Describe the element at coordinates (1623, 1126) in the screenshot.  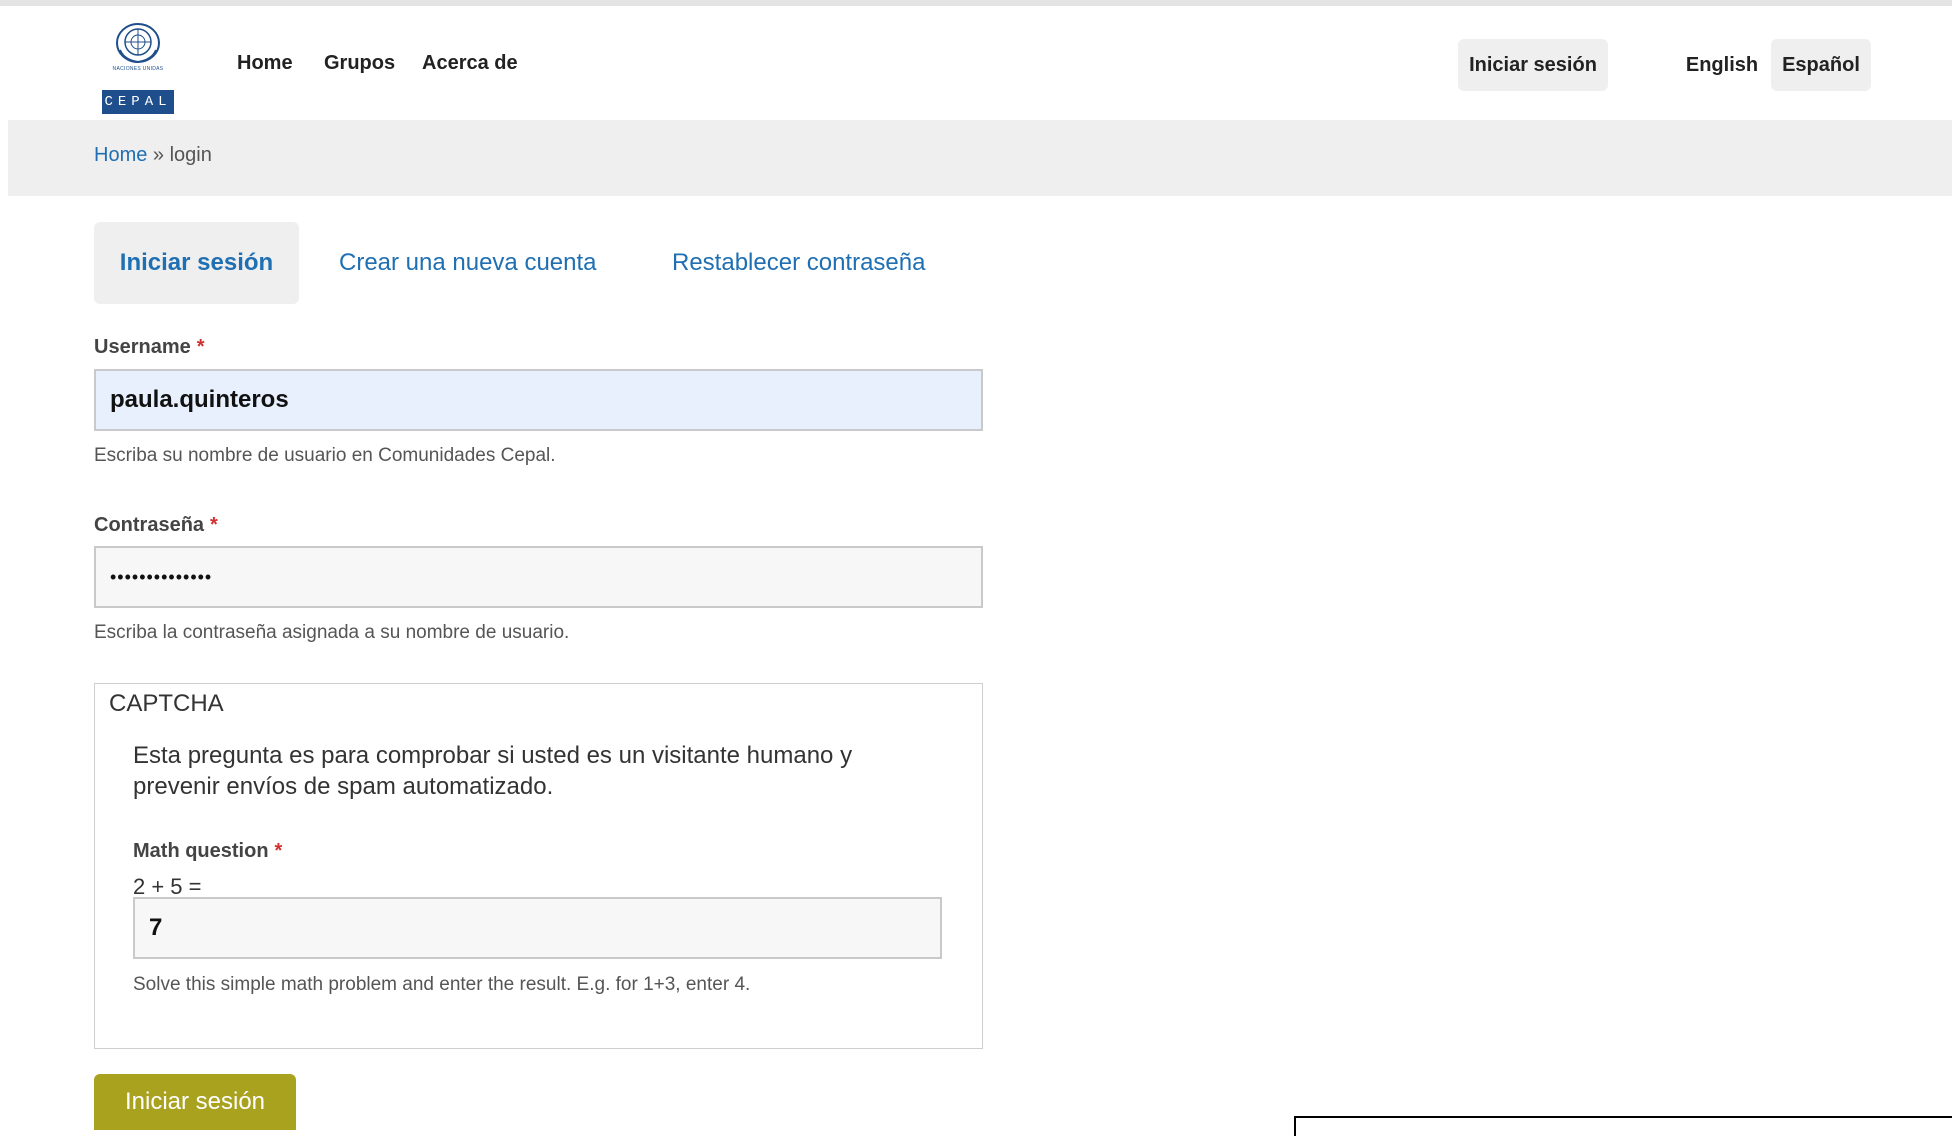
I see `overlay-frame` at that location.